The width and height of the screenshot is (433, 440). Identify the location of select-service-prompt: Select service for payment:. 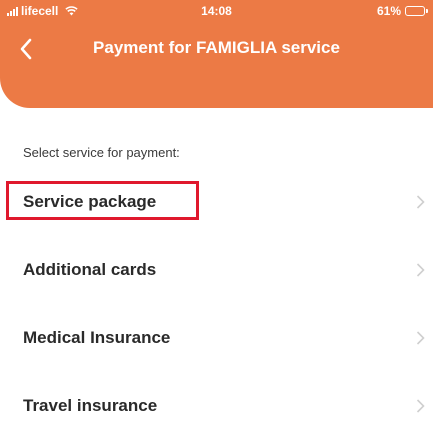
(101, 152).